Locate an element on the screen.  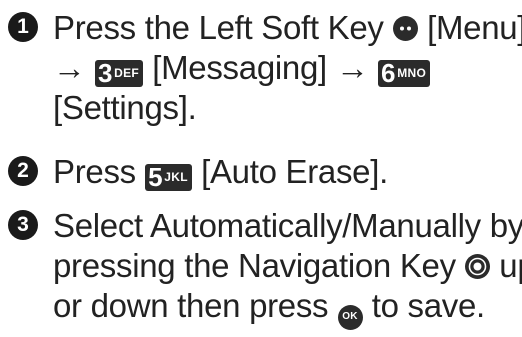
key-6-icon: 6 MNO is located at coordinates (404, 73).